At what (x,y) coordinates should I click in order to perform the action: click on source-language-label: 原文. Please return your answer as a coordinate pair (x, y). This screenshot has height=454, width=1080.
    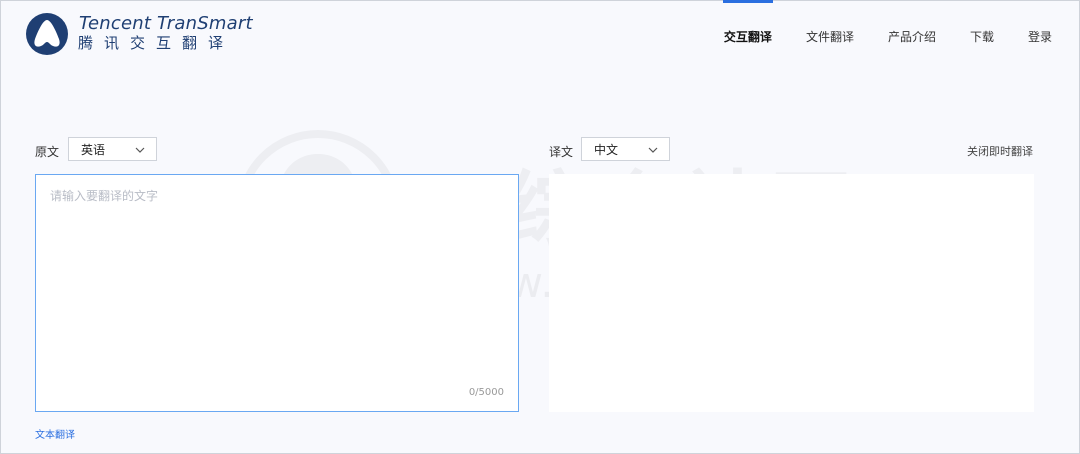
    Looking at the image, I should click on (47, 152).